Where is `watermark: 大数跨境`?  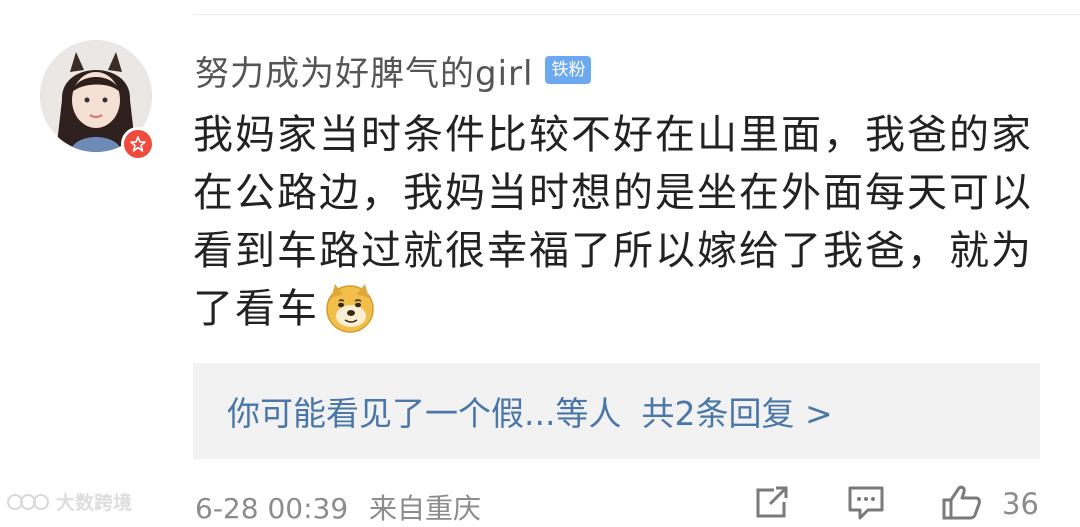 watermark: 大数跨境 is located at coordinates (69, 501).